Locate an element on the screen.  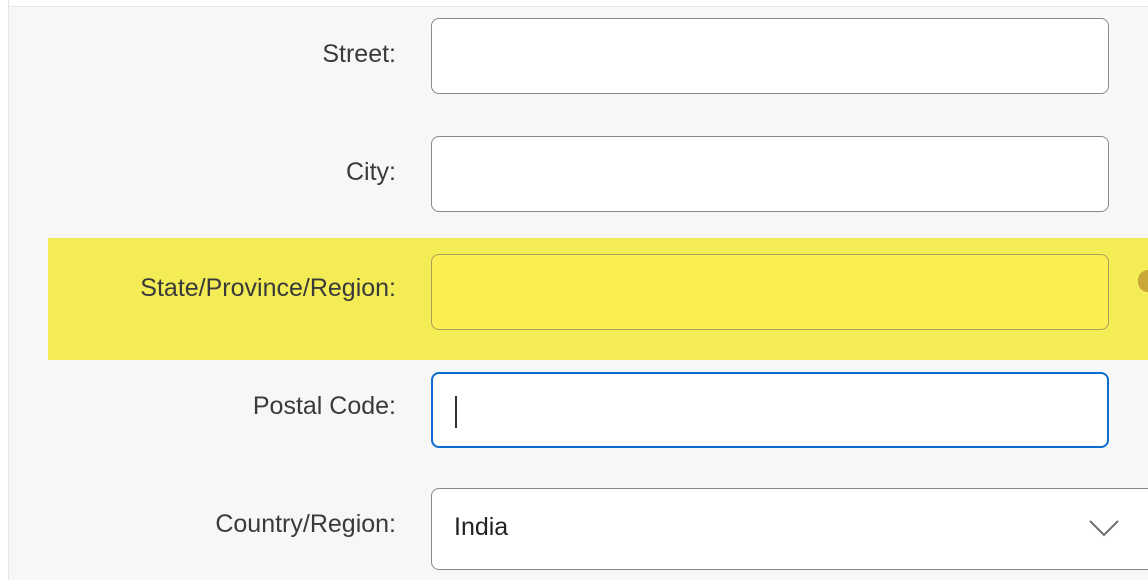
city-input is located at coordinates (770, 174).